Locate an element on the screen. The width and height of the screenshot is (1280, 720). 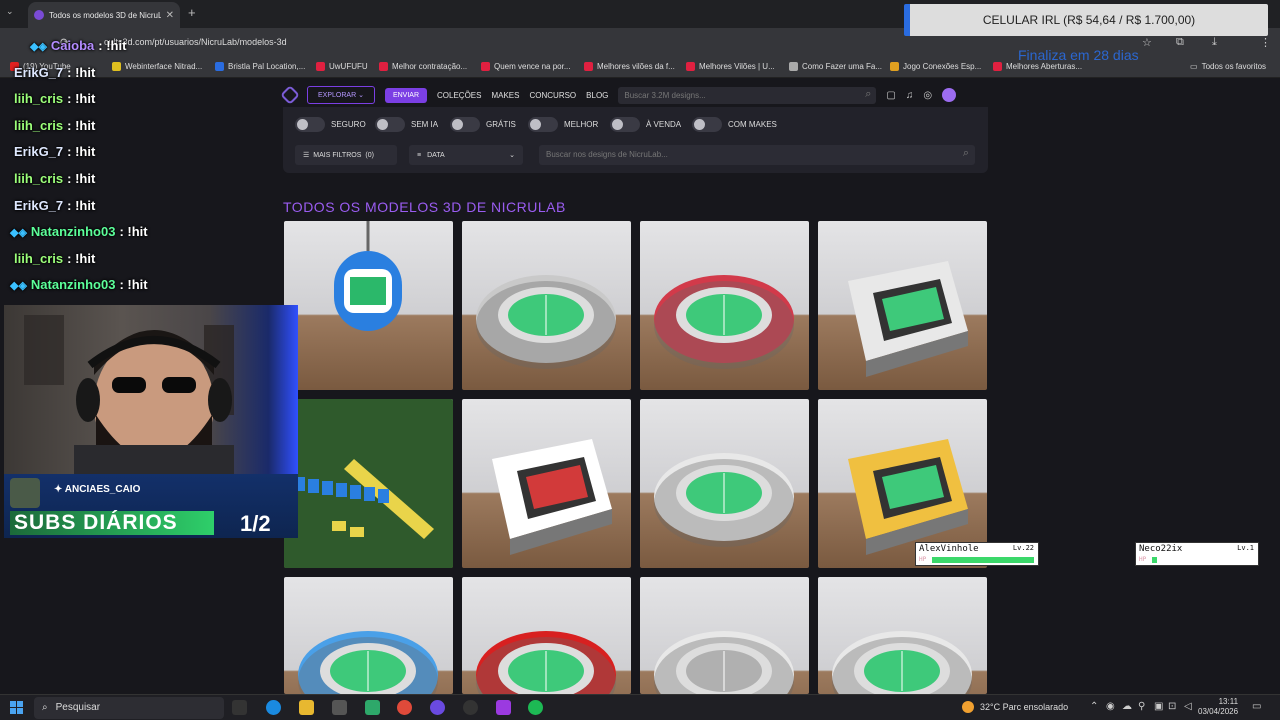
nav-contest: CONCURSO is located at coordinates (552, 95).